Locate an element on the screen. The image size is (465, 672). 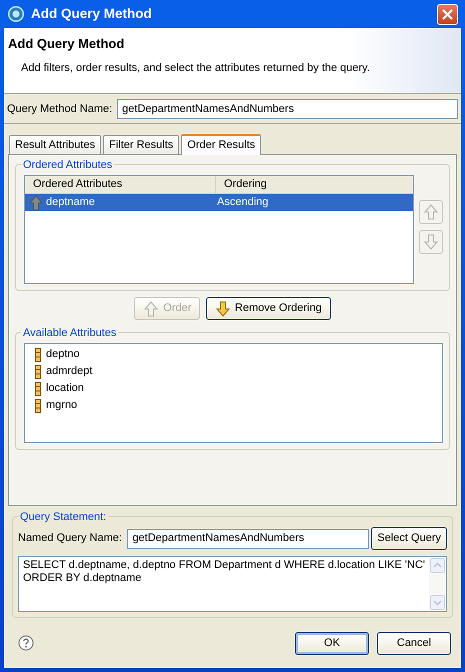
tab: Result Attributes is located at coordinates (55, 144).